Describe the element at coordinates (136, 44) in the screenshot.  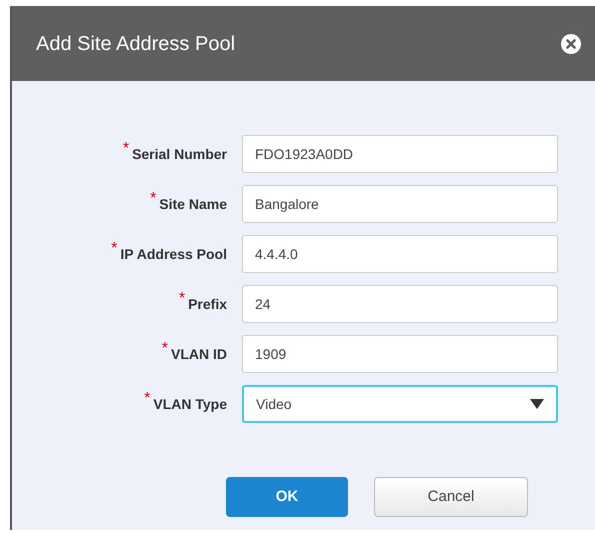
I see `dialog-title: Add Site Address Pool` at that location.